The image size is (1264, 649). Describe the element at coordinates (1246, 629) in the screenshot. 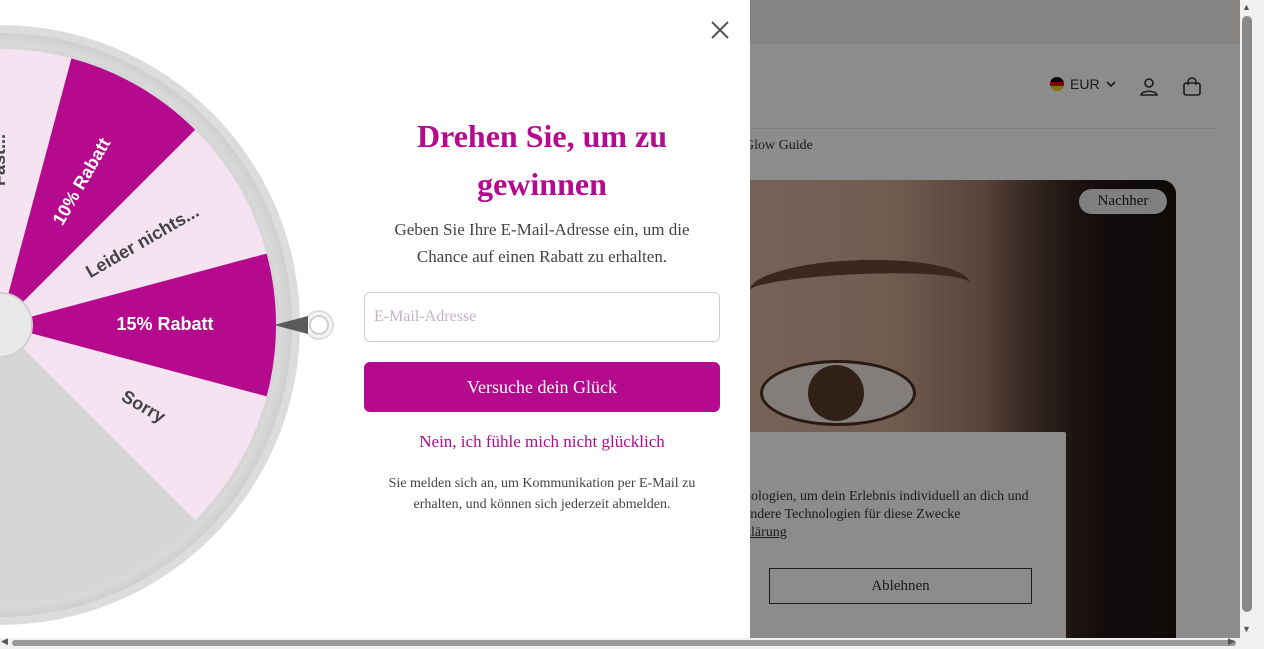

I see `scroll-down-icon: ▼` at that location.